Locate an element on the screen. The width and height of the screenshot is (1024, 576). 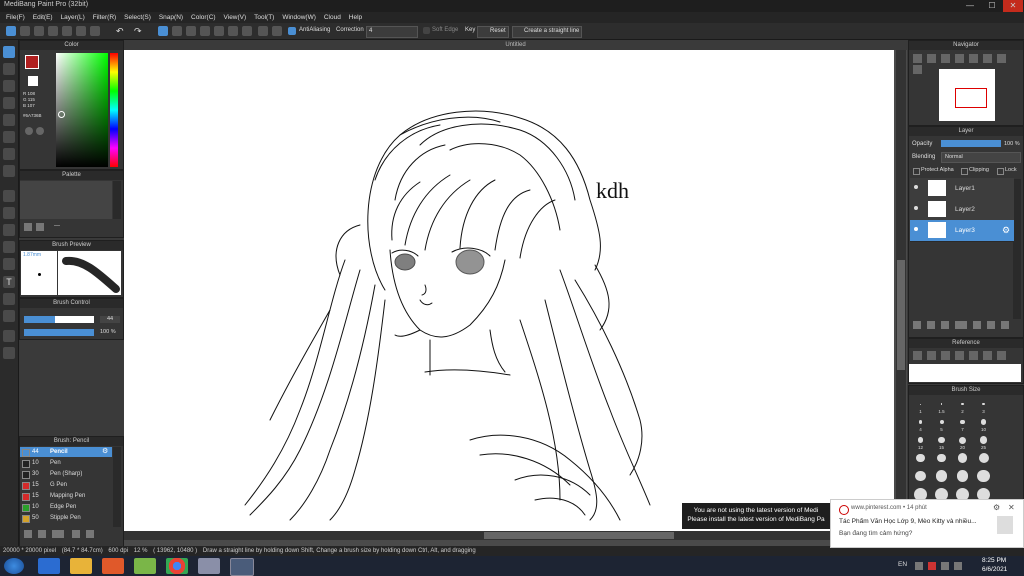
move-tool-icon is located at coordinates (9, 120).